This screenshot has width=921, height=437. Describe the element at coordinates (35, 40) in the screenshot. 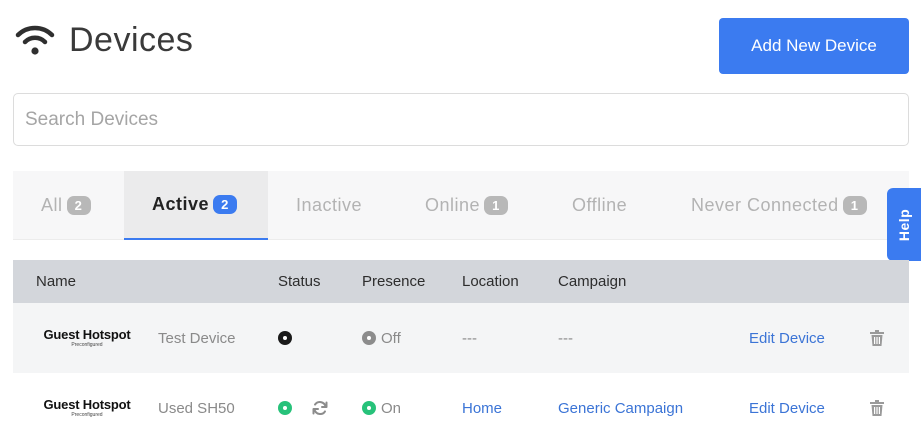

I see `wifi-icon` at that location.